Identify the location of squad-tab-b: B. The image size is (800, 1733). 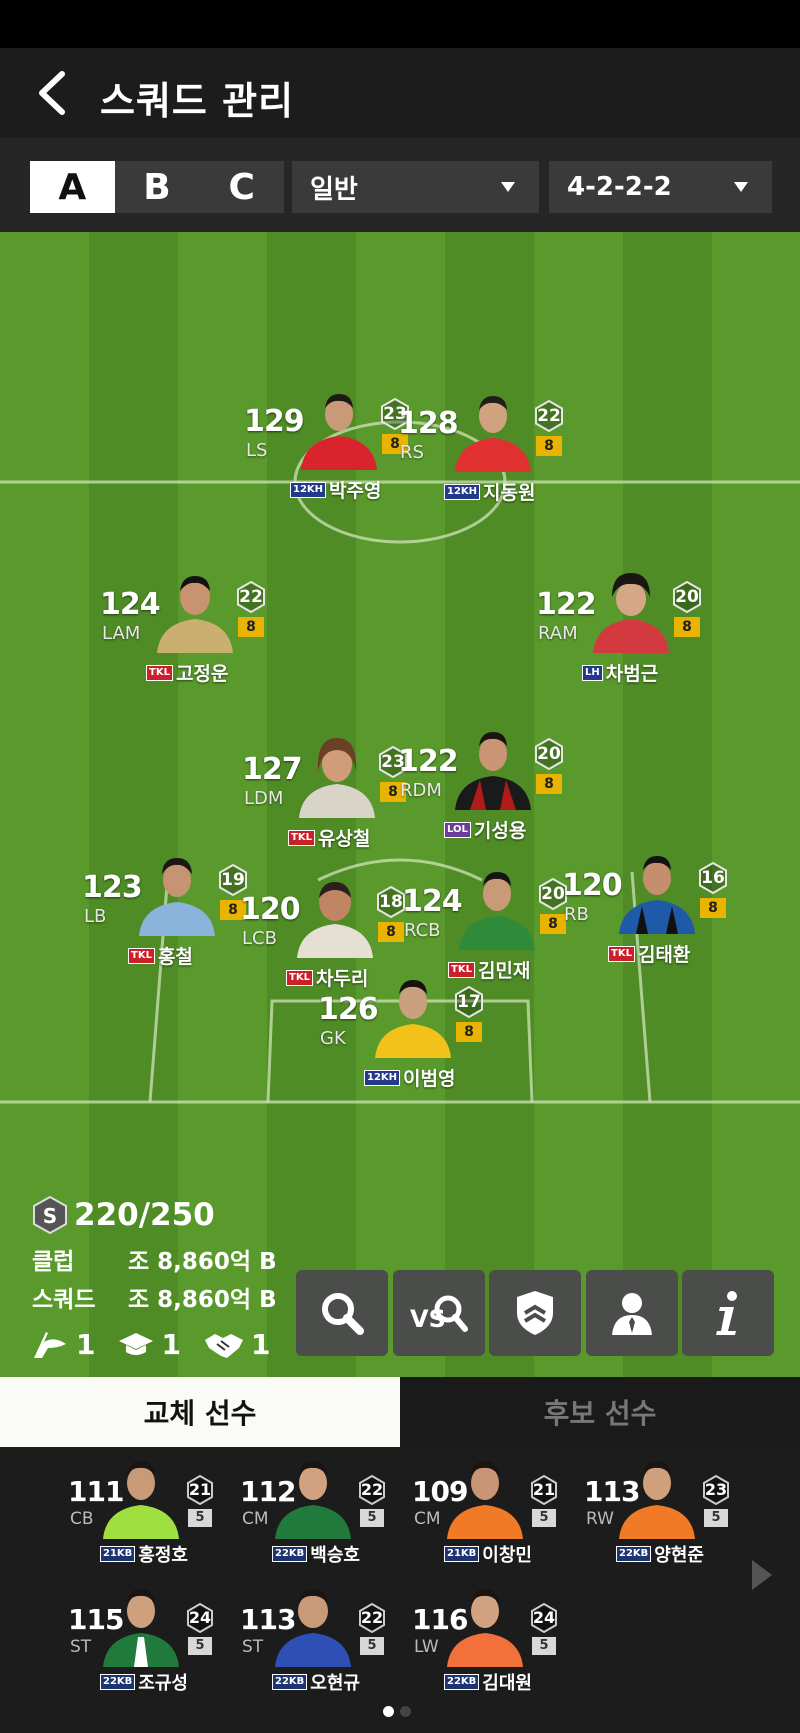
(157, 187).